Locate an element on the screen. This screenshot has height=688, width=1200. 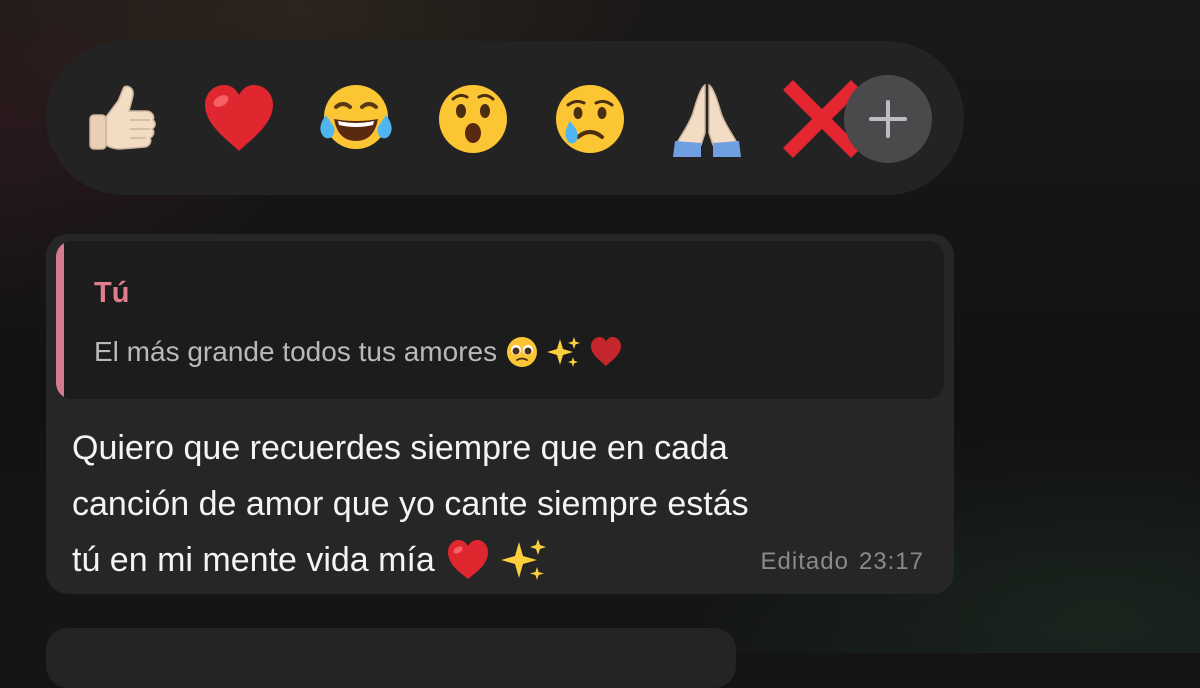
quote-author: Tú is located at coordinates (112, 293).